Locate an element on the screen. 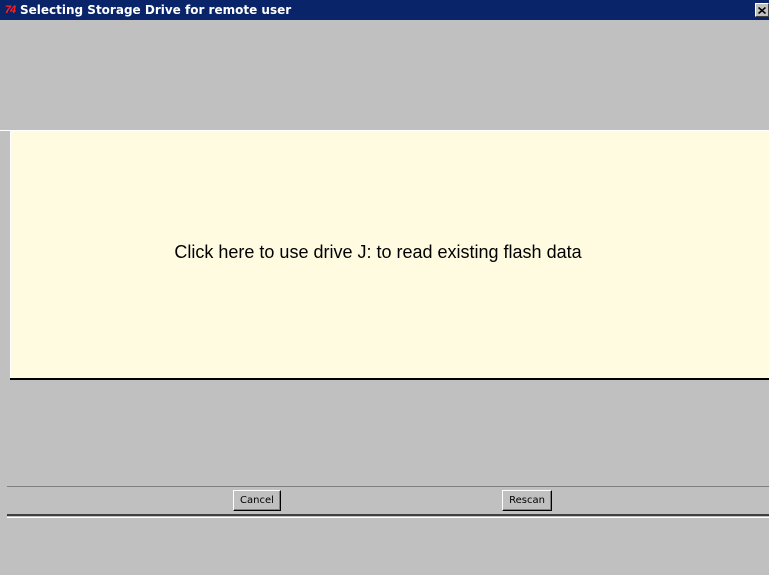  cancel-button: Cancel is located at coordinates (257, 500).